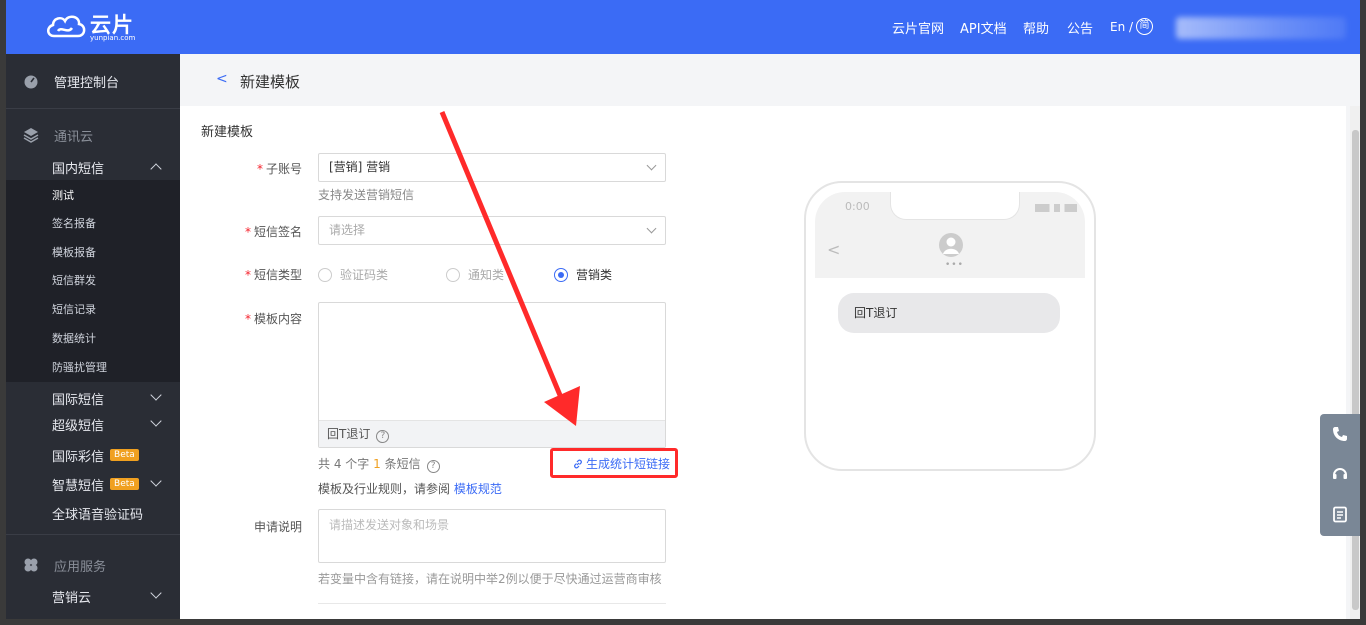  I want to click on sidebar-item-label: 国内短信, so click(78, 169).